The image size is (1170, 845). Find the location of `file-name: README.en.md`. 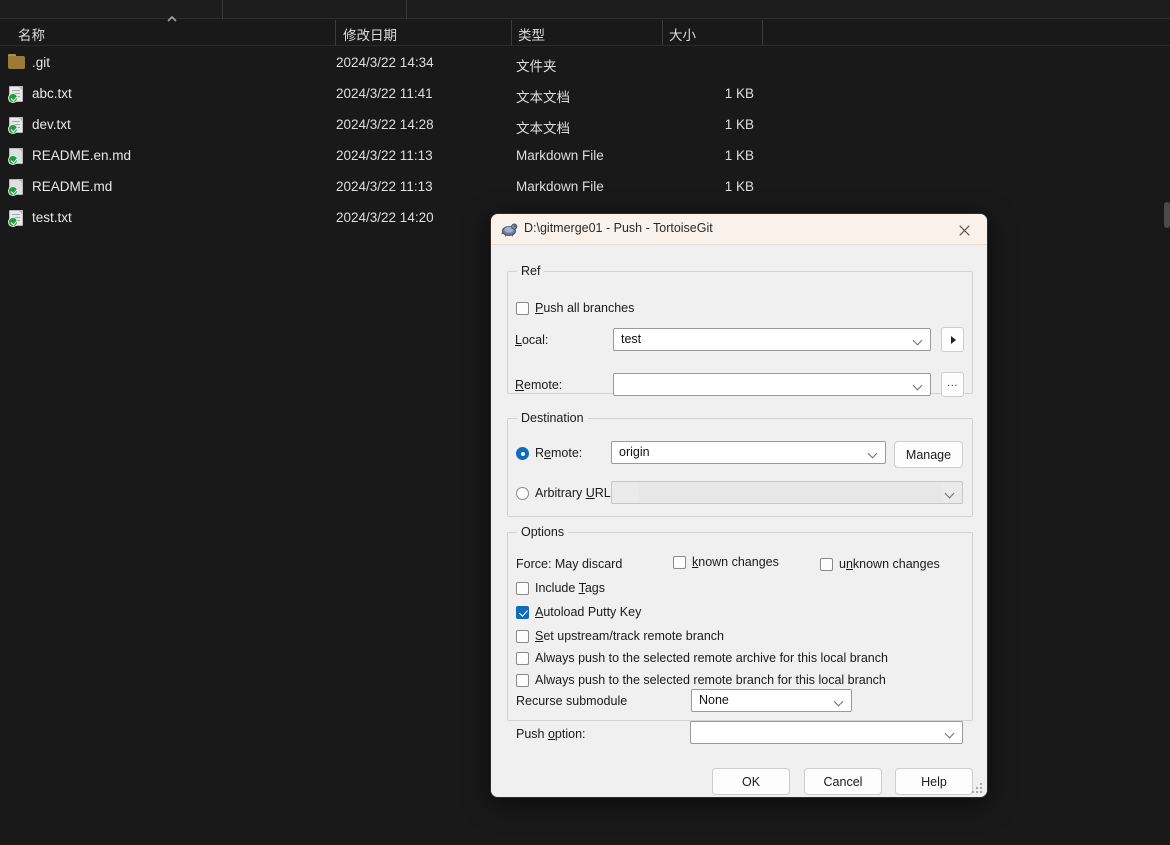

file-name: README.en.md is located at coordinates (82, 155).